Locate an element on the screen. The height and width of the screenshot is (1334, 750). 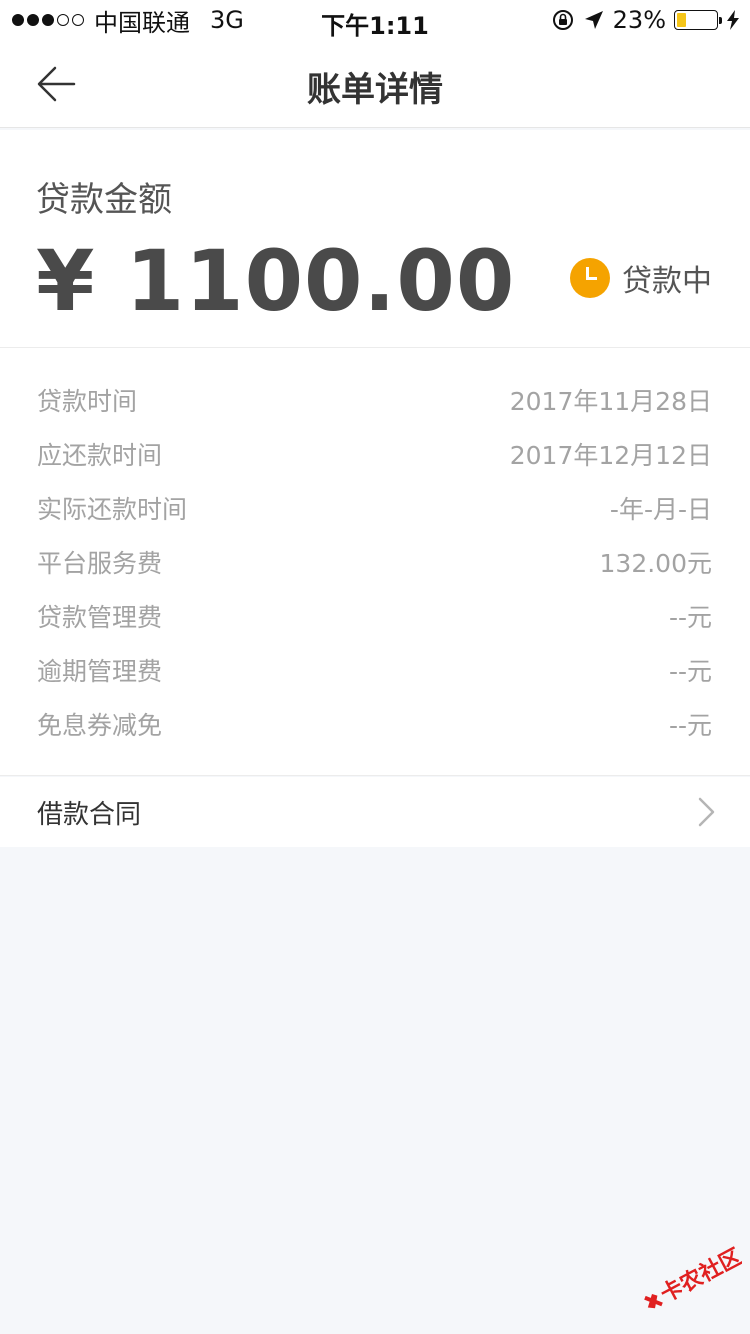
detail-label: 实际还款时间 is located at coordinates (112, 509).